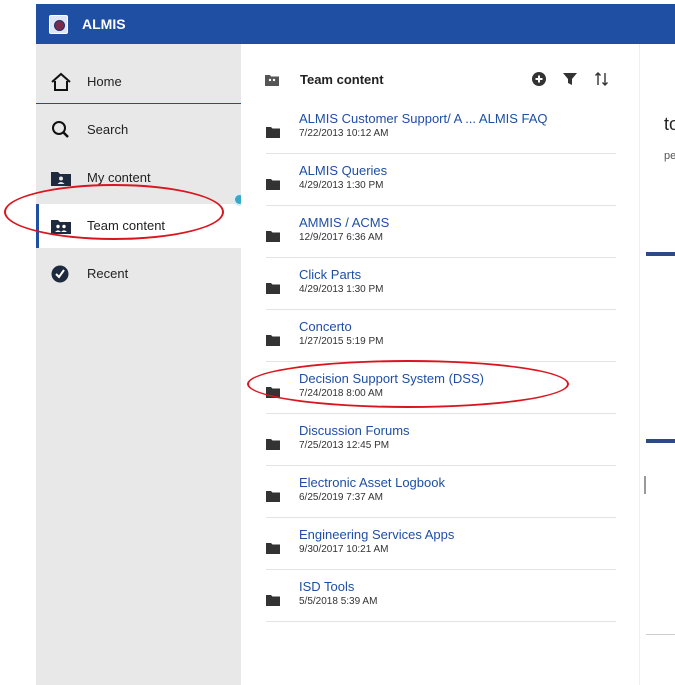  I want to click on item-name: ALMIS Customer Support/ A ... ALMIS FAQ, so click(423, 118).